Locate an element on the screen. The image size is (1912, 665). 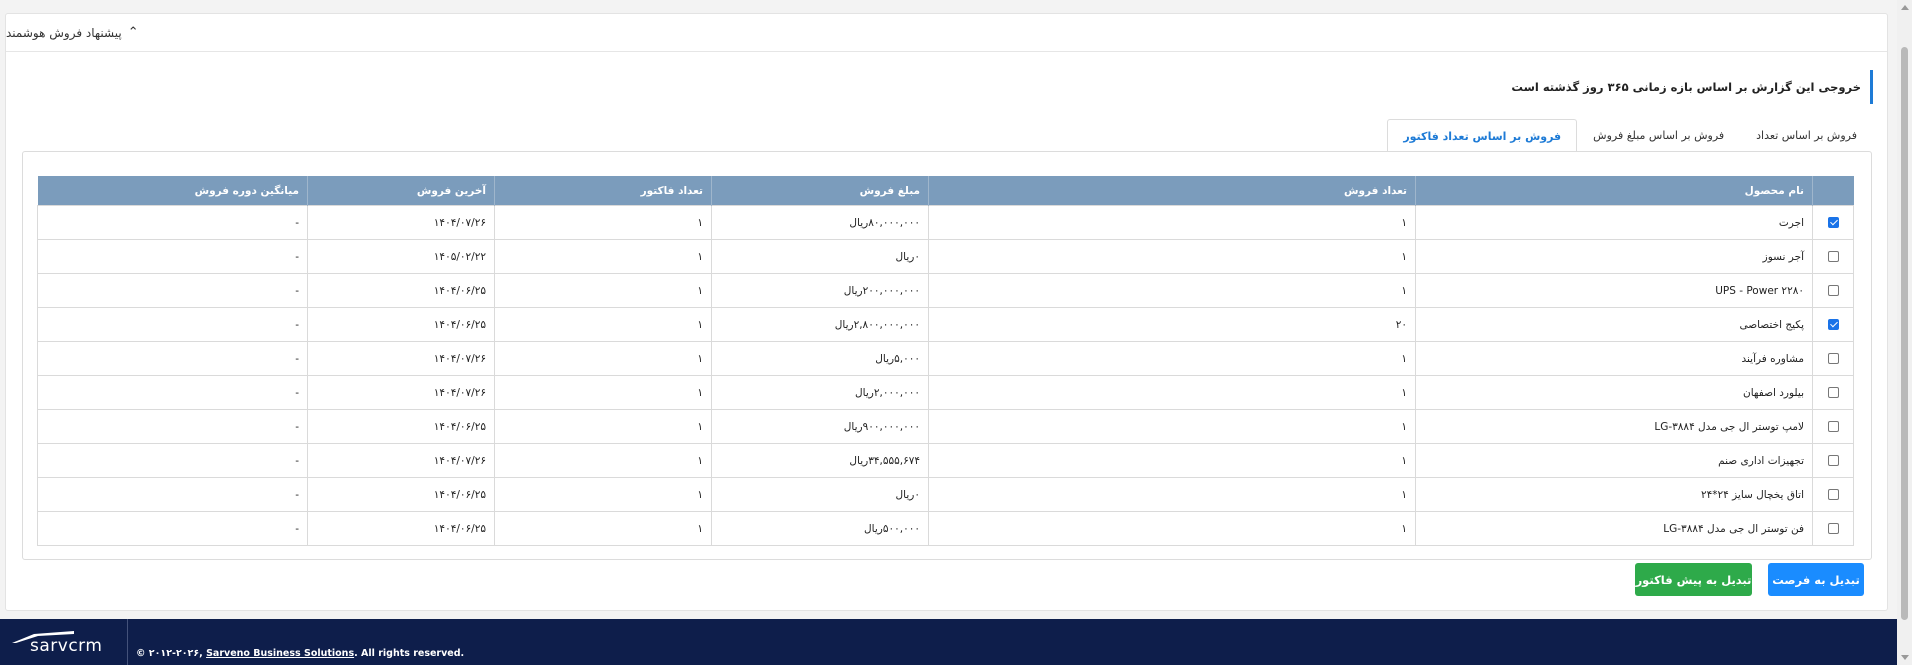
convert-to-proforma-button: تبدیل به پیش فاکتور is located at coordinates (1693, 579).